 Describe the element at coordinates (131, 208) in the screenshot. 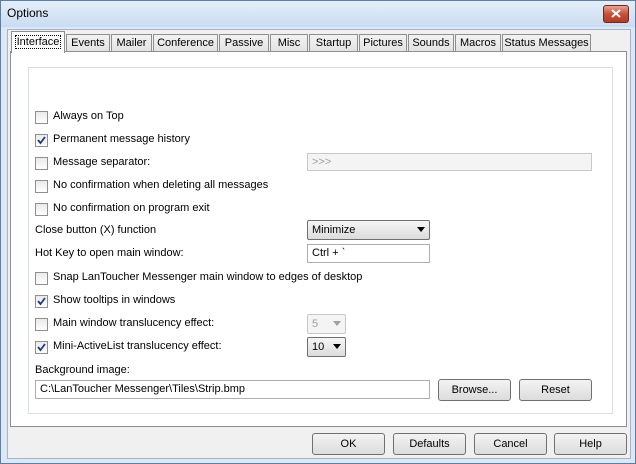

I see `no-confirm-exit-label: No confirmation on program exit` at that location.